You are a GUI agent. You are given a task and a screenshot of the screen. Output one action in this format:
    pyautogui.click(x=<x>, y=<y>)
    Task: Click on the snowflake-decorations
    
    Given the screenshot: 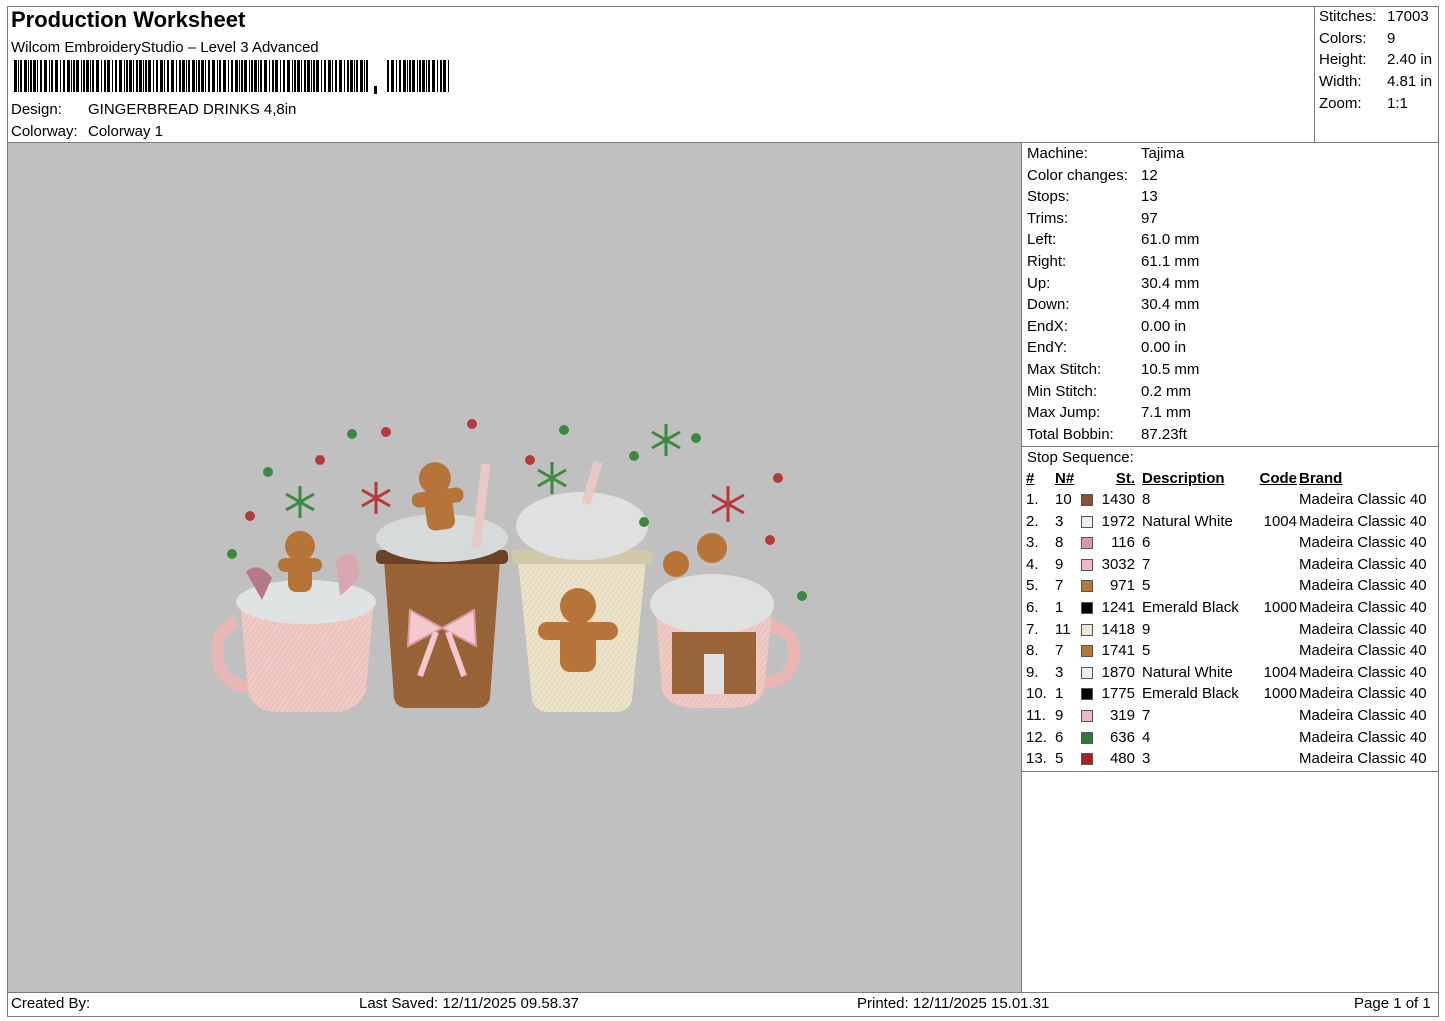 What is the action you would take?
    pyautogui.click(x=515, y=473)
    